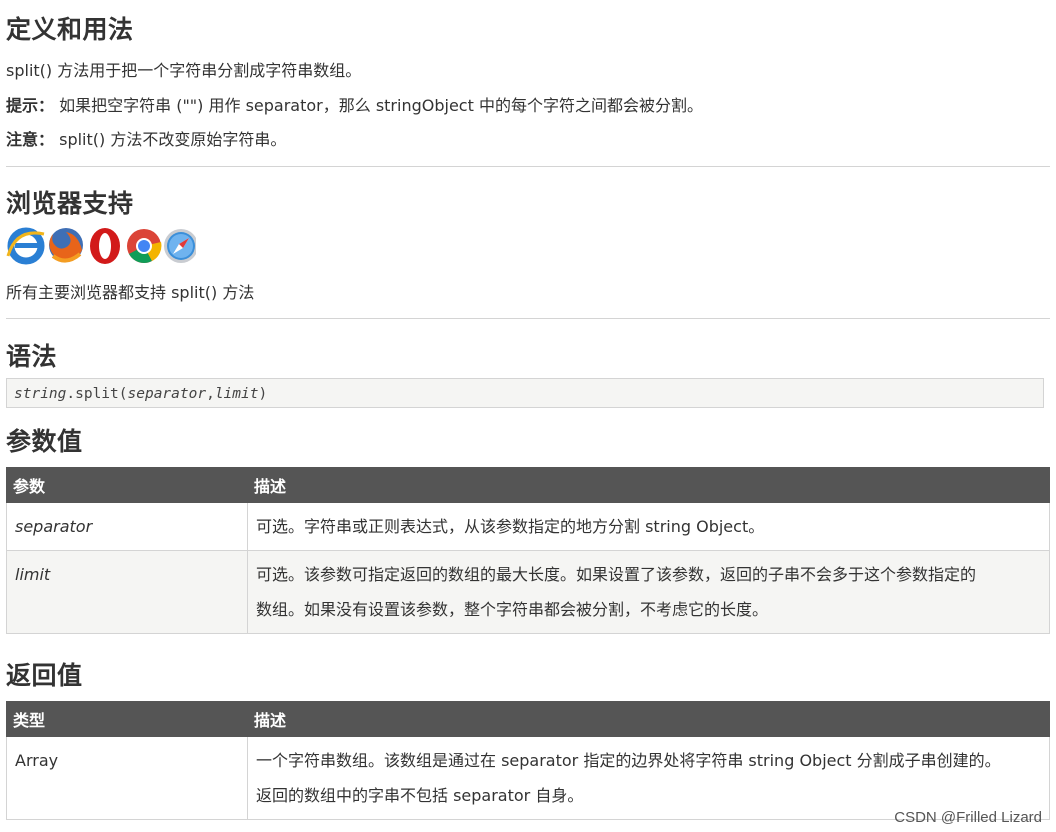 The width and height of the screenshot is (1056, 832). What do you see at coordinates (180, 246) in the screenshot?
I see `safari-icon` at bounding box center [180, 246].